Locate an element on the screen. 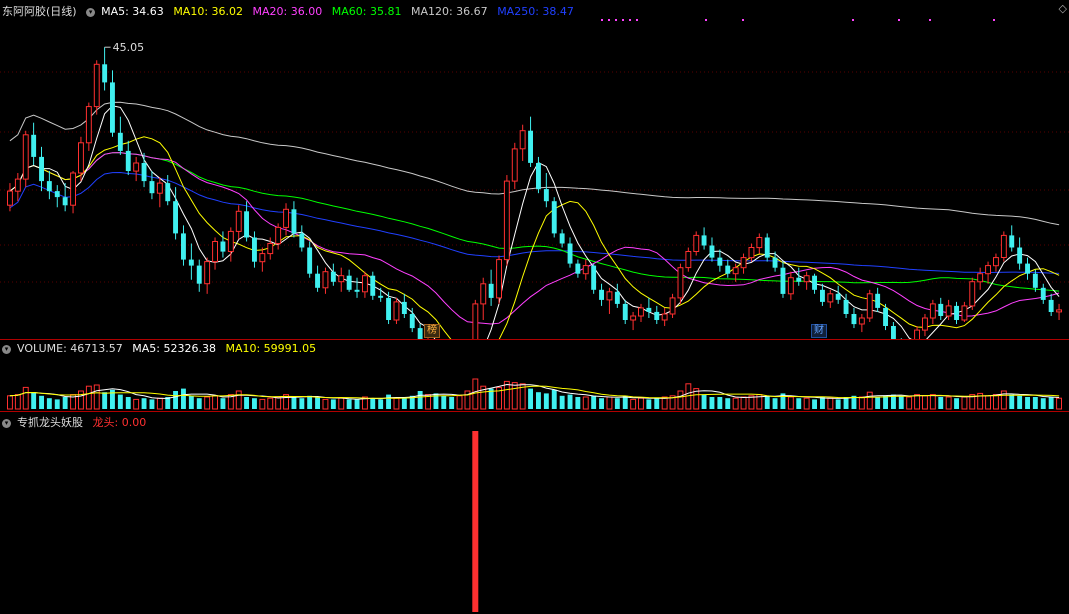 The height and width of the screenshot is (614, 1069). volume-ma10-line is located at coordinates (534, 392).